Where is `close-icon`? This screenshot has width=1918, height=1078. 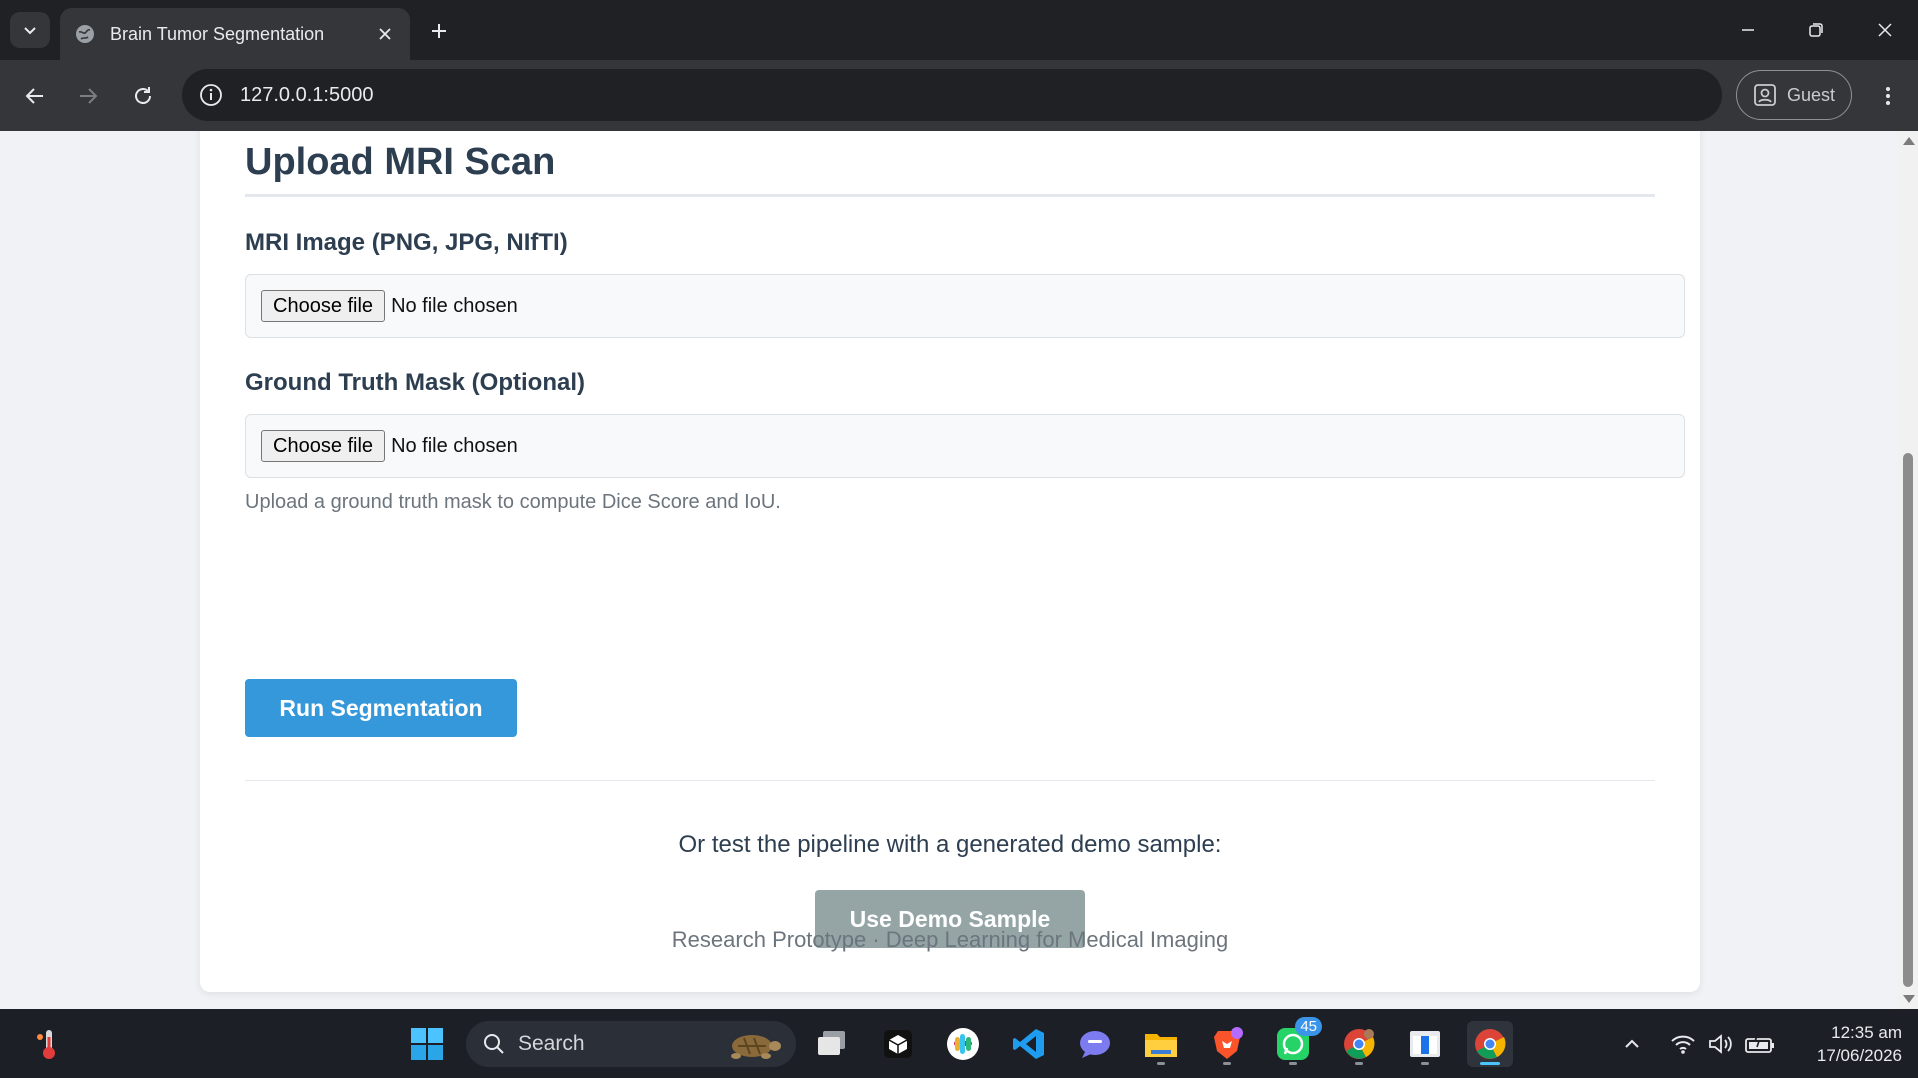
close-icon is located at coordinates (1885, 30).